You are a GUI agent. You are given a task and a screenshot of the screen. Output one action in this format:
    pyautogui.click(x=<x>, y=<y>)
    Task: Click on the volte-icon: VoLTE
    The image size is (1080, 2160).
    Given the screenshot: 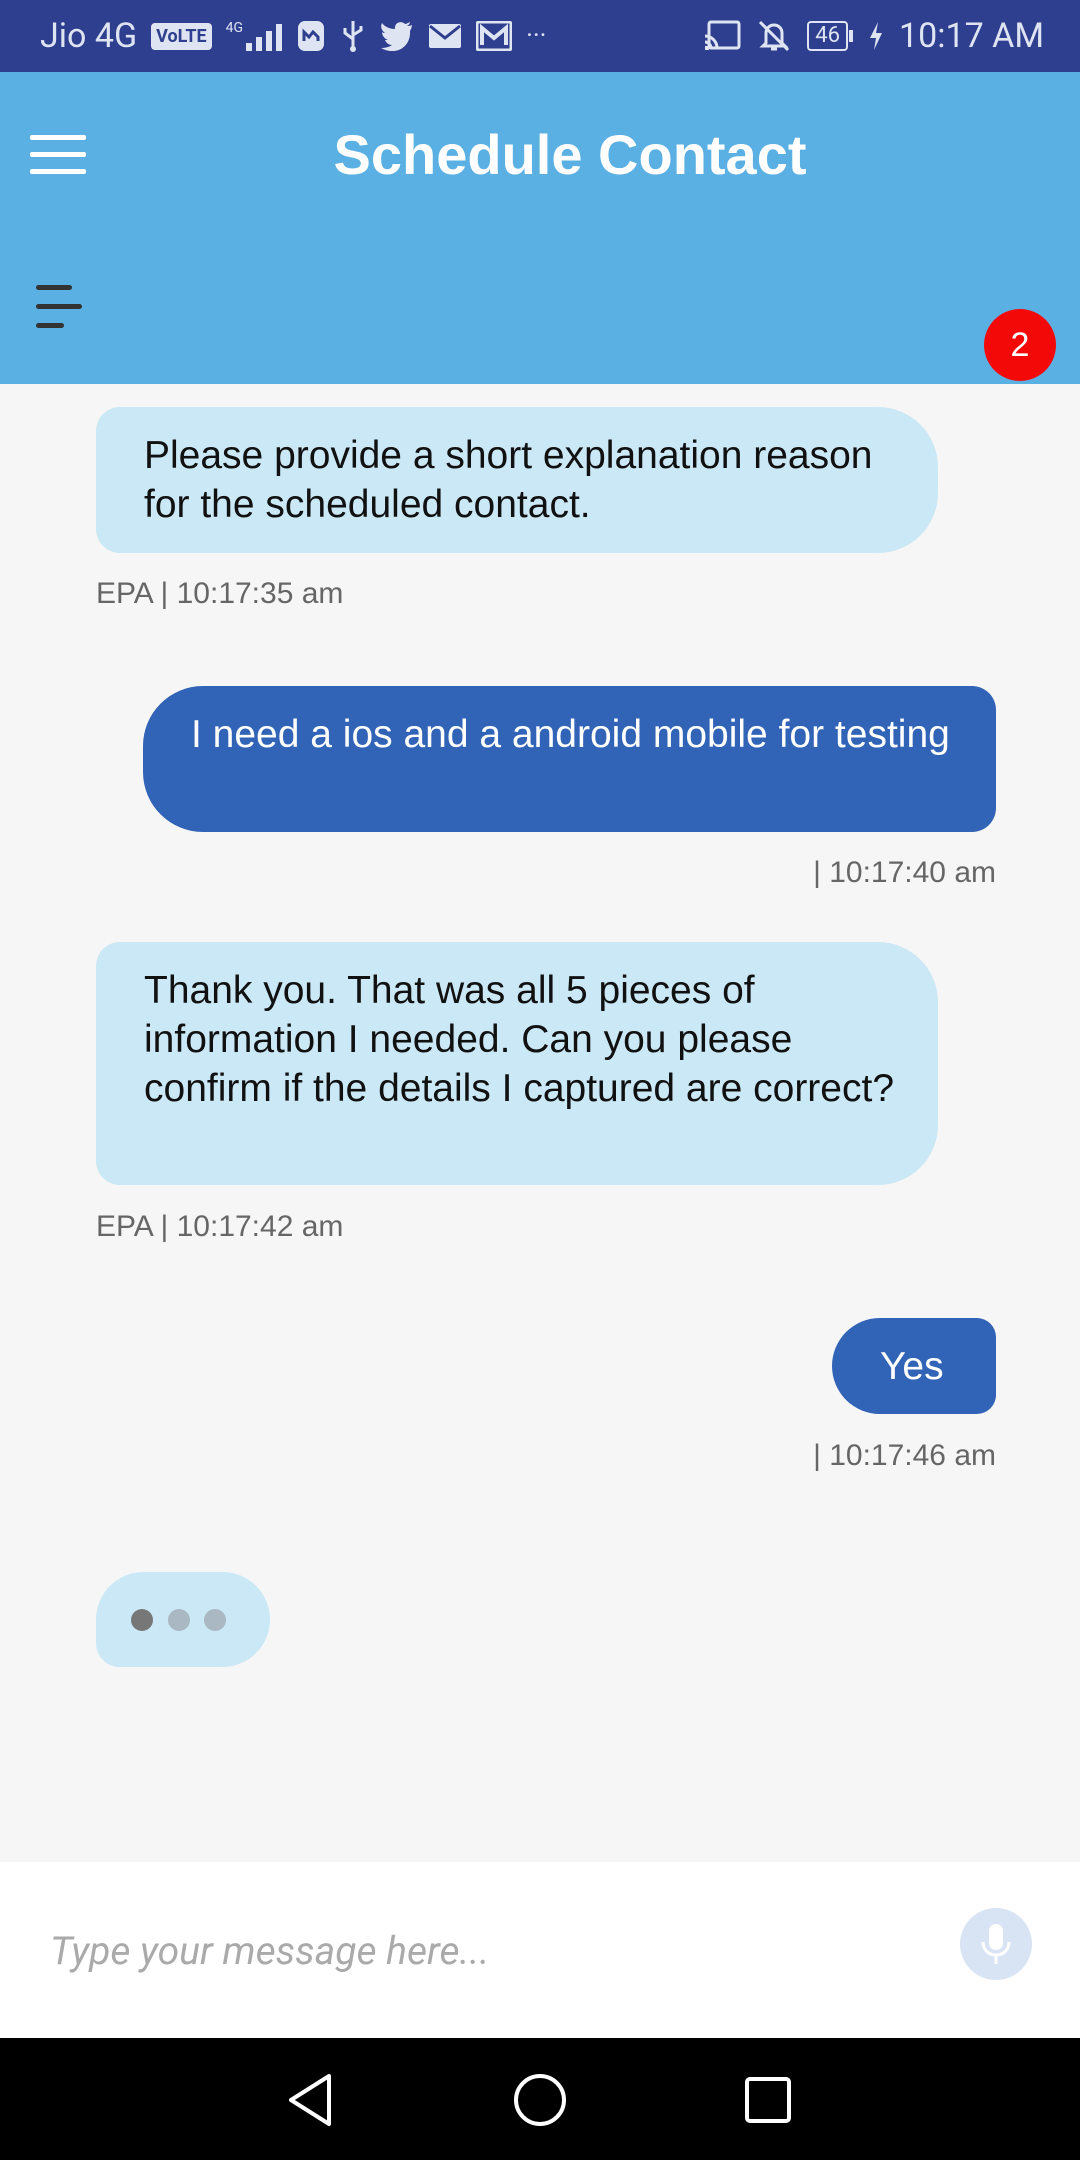 What is the action you would take?
    pyautogui.click(x=181, y=36)
    